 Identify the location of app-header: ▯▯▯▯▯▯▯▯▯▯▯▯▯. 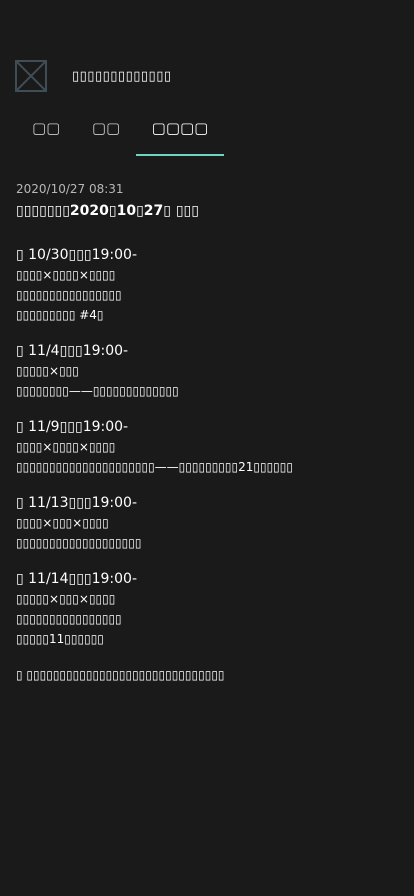
(207, 76).